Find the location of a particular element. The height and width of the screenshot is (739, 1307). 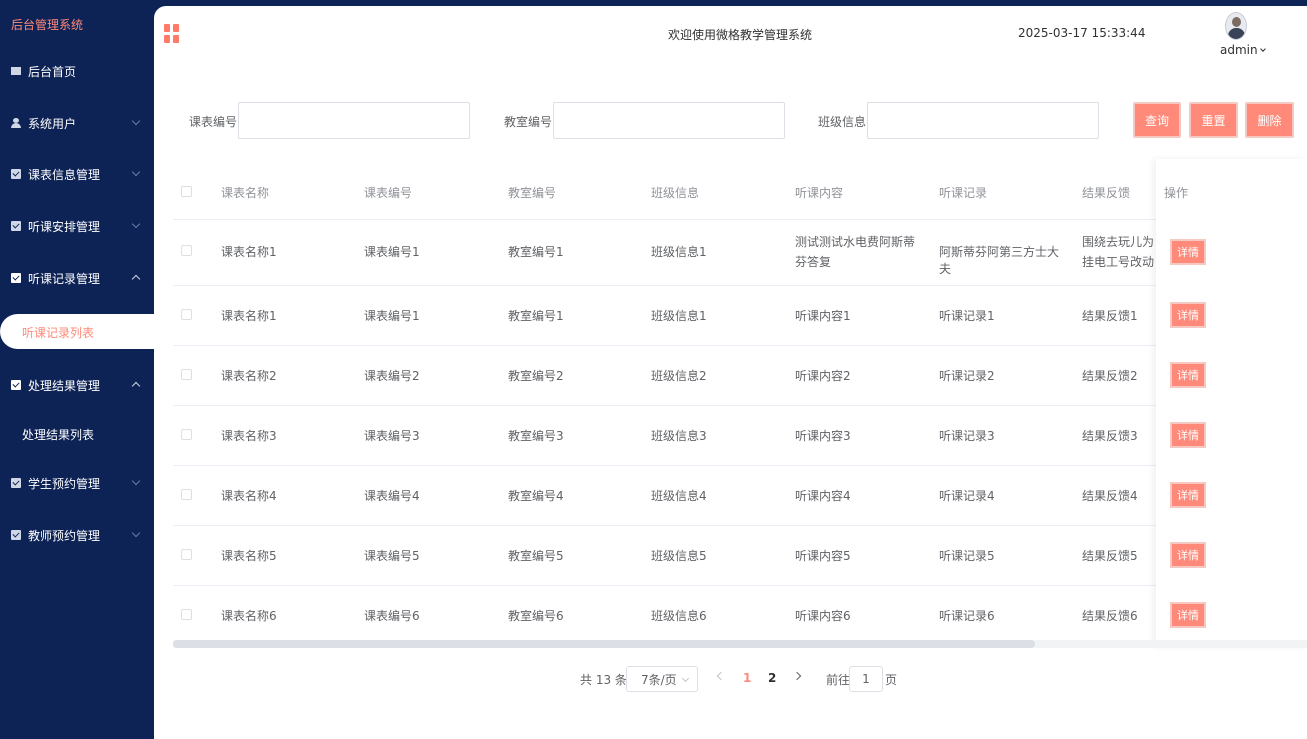

table-cell: 听课记录6 is located at coordinates (967, 616).